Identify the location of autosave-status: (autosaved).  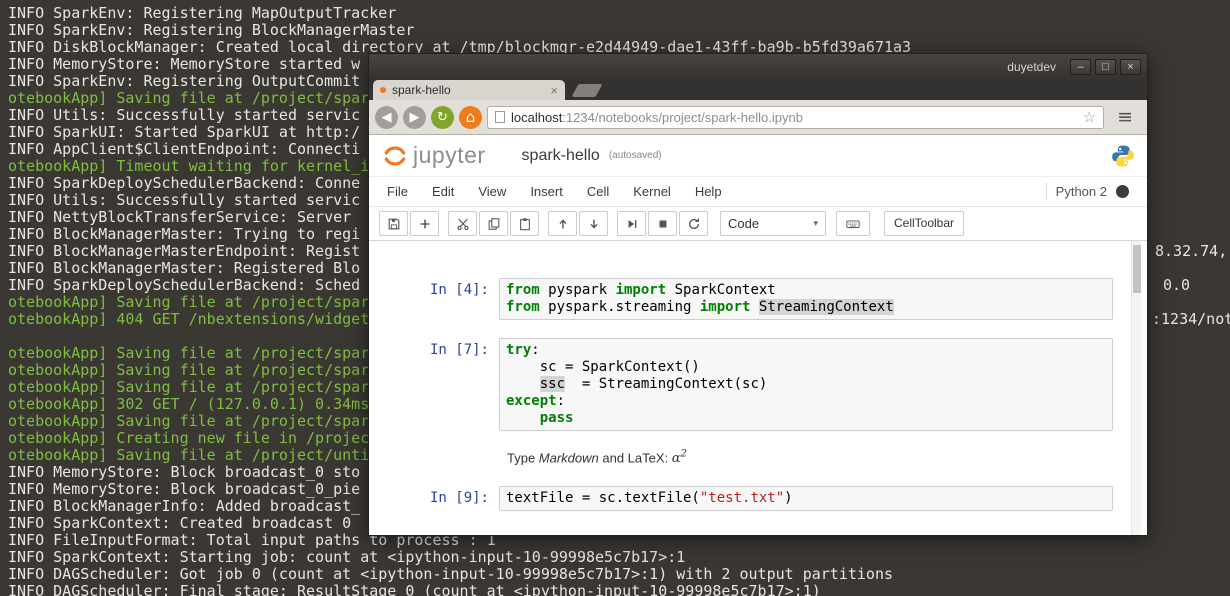
(635, 155).